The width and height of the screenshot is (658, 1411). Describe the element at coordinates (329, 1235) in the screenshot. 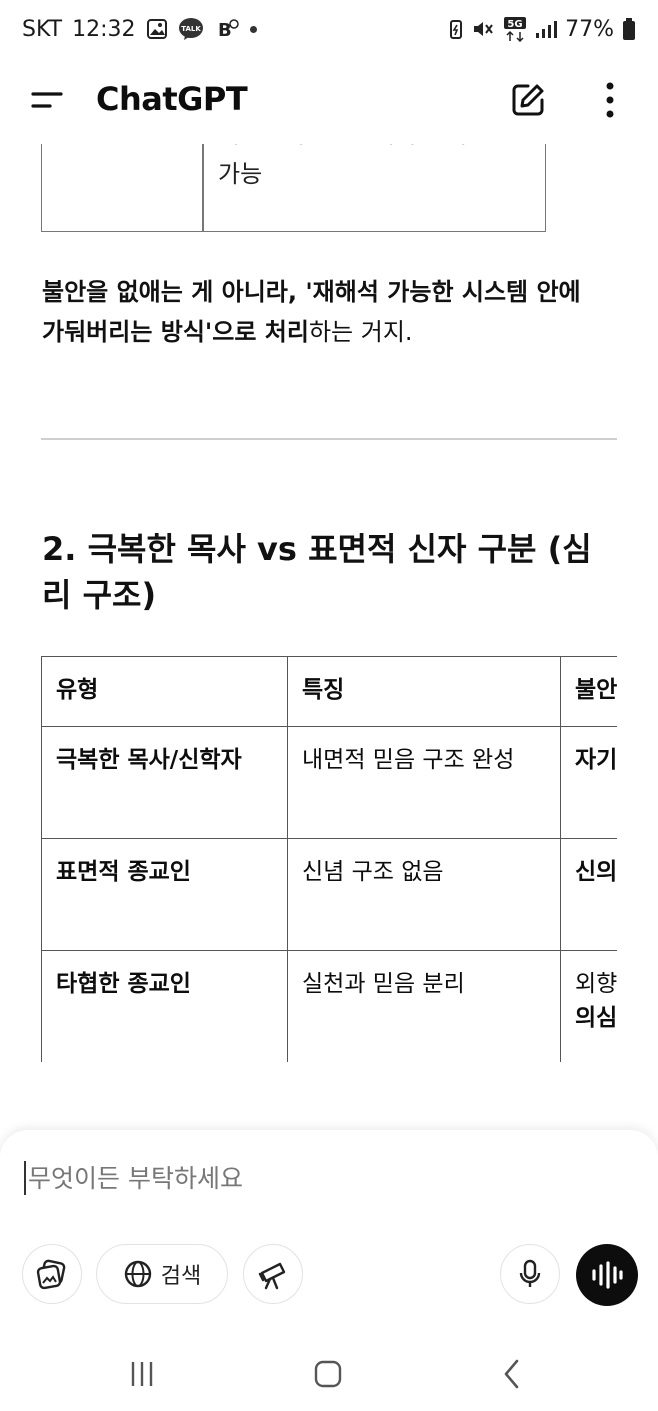

I see `composer: 검색` at that location.